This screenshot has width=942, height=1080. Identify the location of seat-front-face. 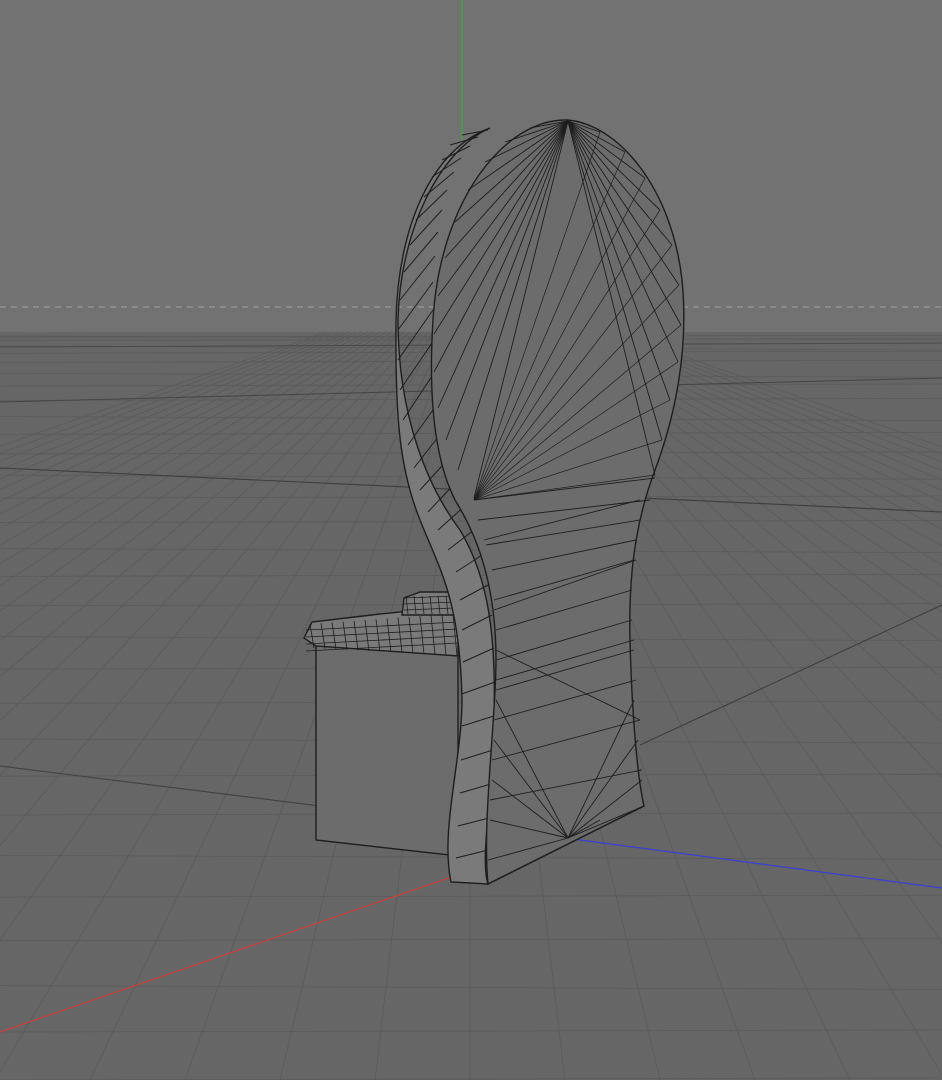
(387, 750).